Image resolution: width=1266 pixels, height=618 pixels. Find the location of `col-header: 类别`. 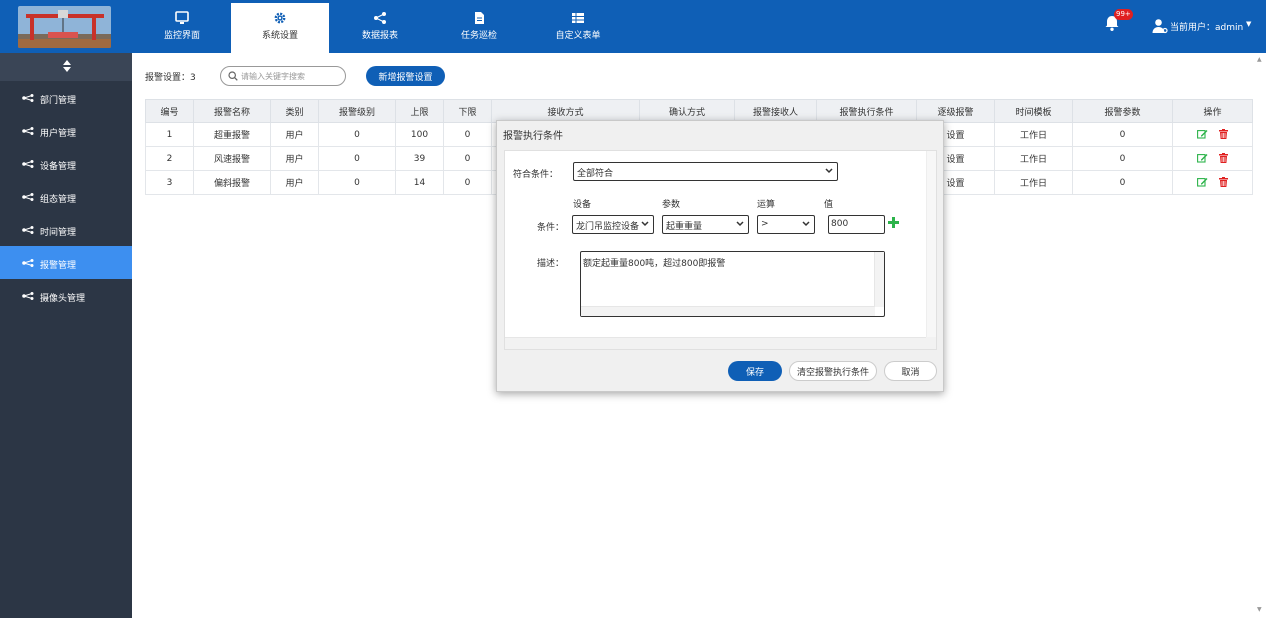

col-header: 类别 is located at coordinates (294, 111).